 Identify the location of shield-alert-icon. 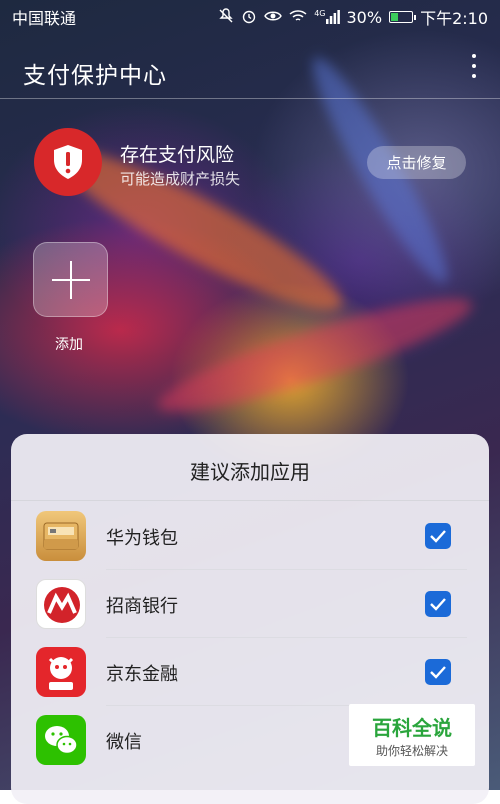
(68, 162).